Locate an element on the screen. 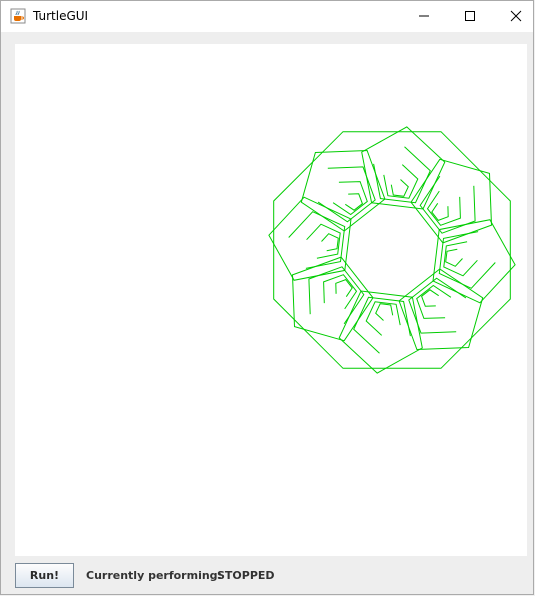 The image size is (535, 596). window-title: TurtleGUI is located at coordinates (61, 16).